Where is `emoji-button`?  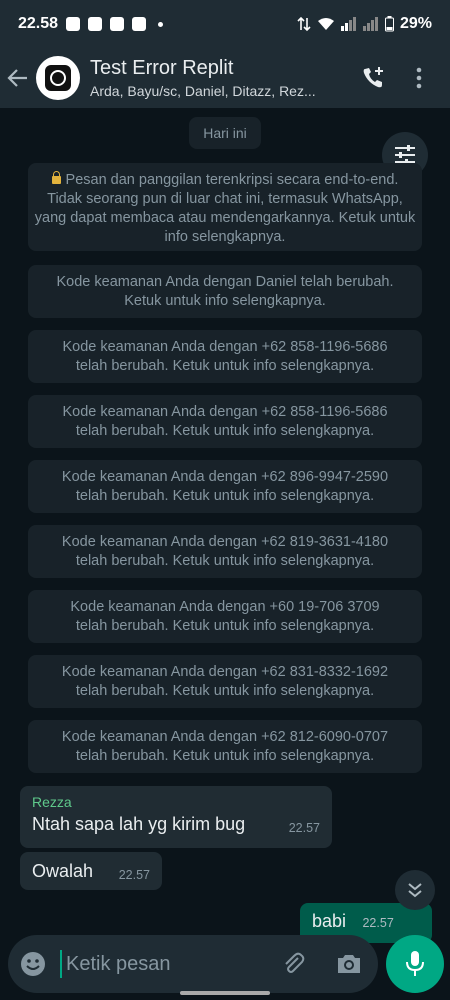 emoji-button is located at coordinates (33, 964).